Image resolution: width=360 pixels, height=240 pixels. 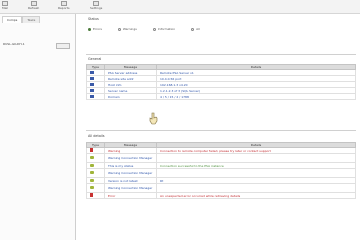 I want to click on refresh-label: Refresh, so click(x=34, y=8).